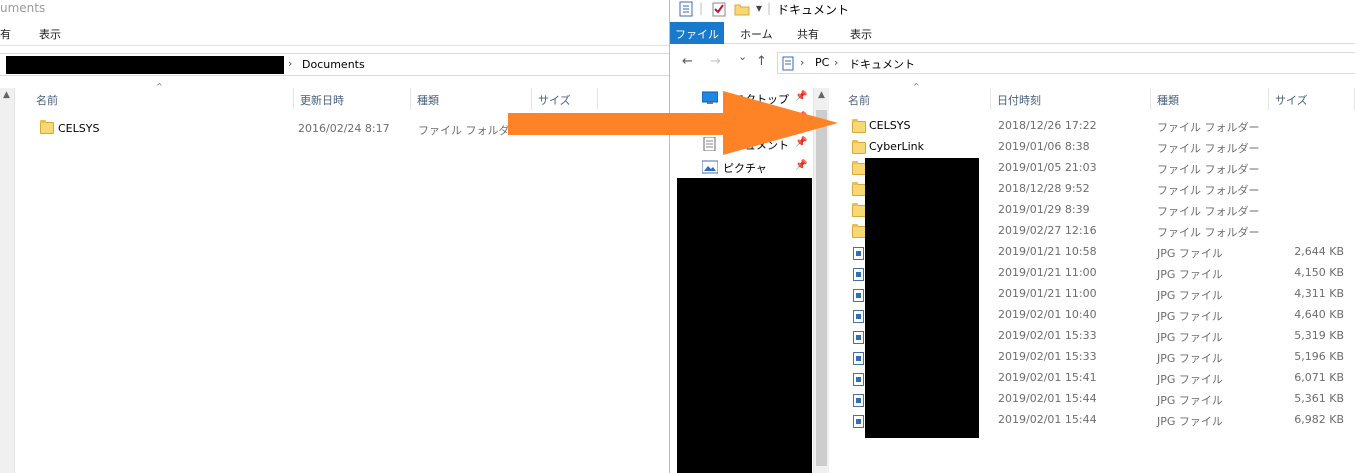  I want to click on pictures-icon, so click(710, 167).